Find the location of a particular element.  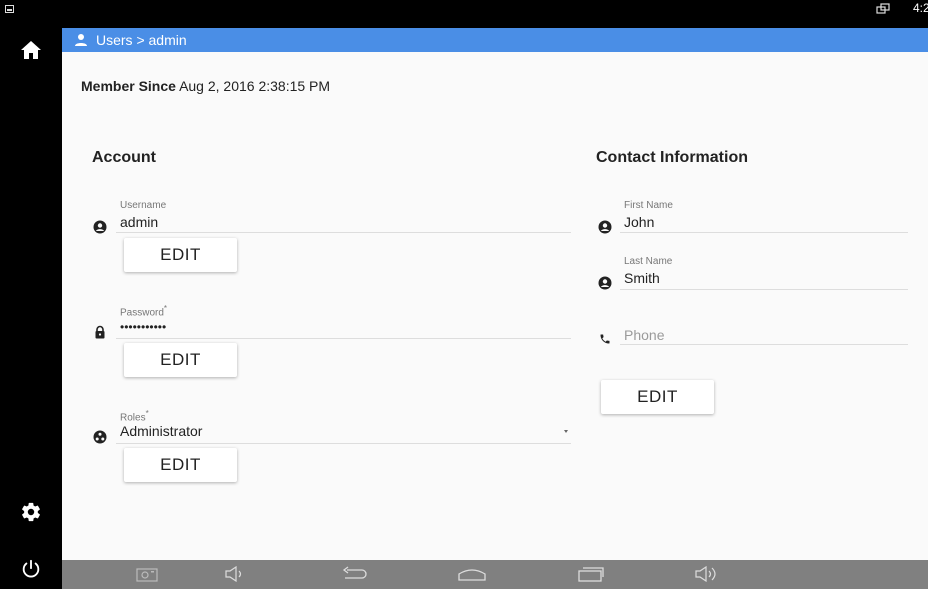

edit-contact-button: EDIT is located at coordinates (657, 397).